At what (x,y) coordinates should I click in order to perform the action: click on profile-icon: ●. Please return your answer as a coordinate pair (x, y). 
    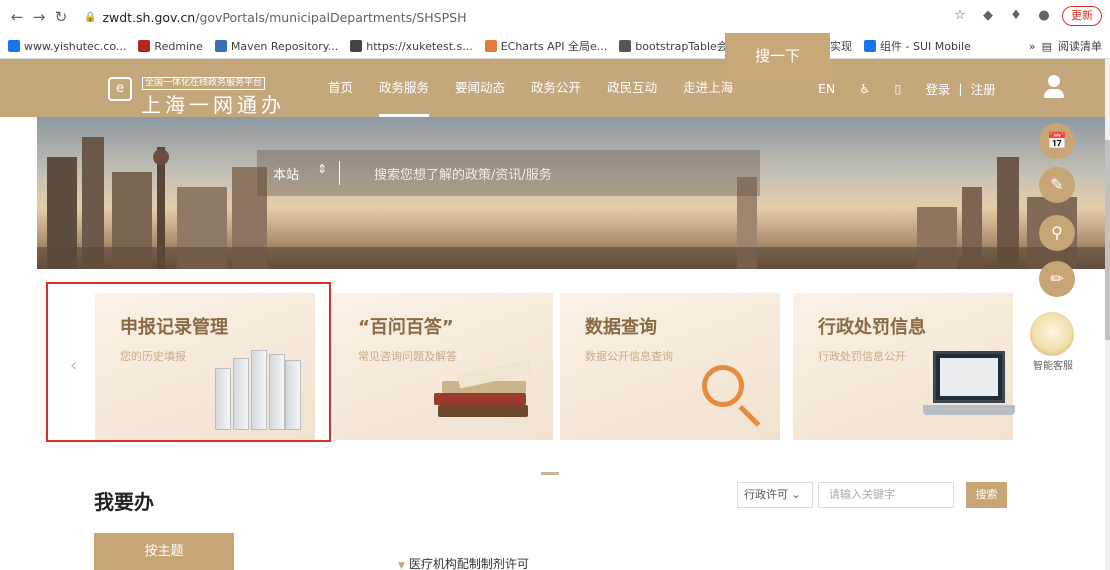
    Looking at the image, I should click on (1044, 16).